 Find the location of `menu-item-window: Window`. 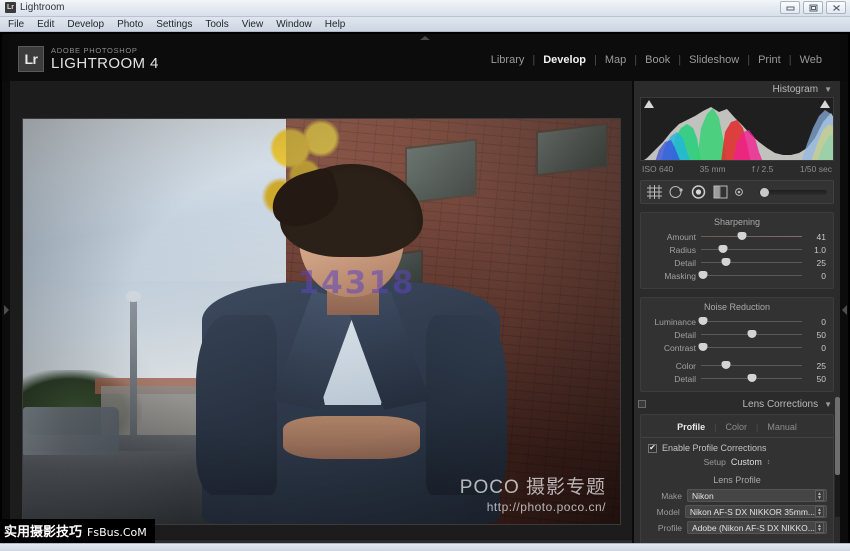

menu-item-window: Window is located at coordinates (294, 24).